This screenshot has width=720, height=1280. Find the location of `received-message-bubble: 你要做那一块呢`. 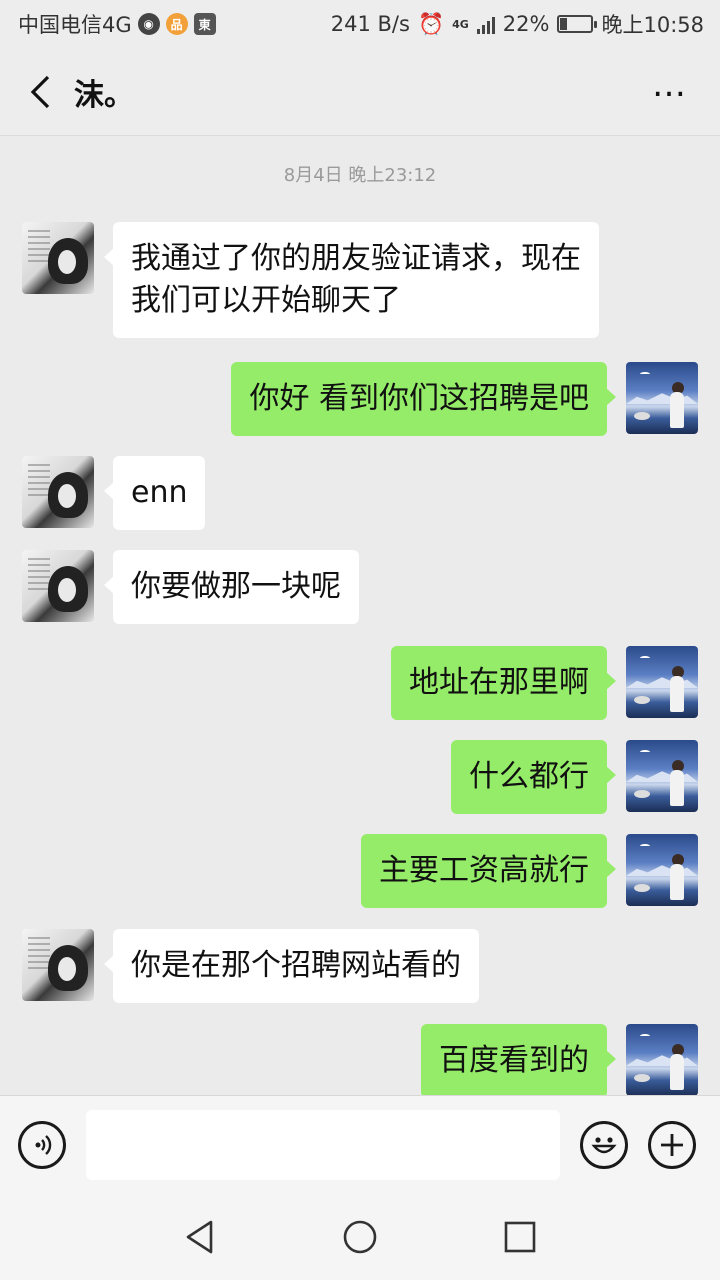

received-message-bubble: 你要做那一块呢 is located at coordinates (231, 587).